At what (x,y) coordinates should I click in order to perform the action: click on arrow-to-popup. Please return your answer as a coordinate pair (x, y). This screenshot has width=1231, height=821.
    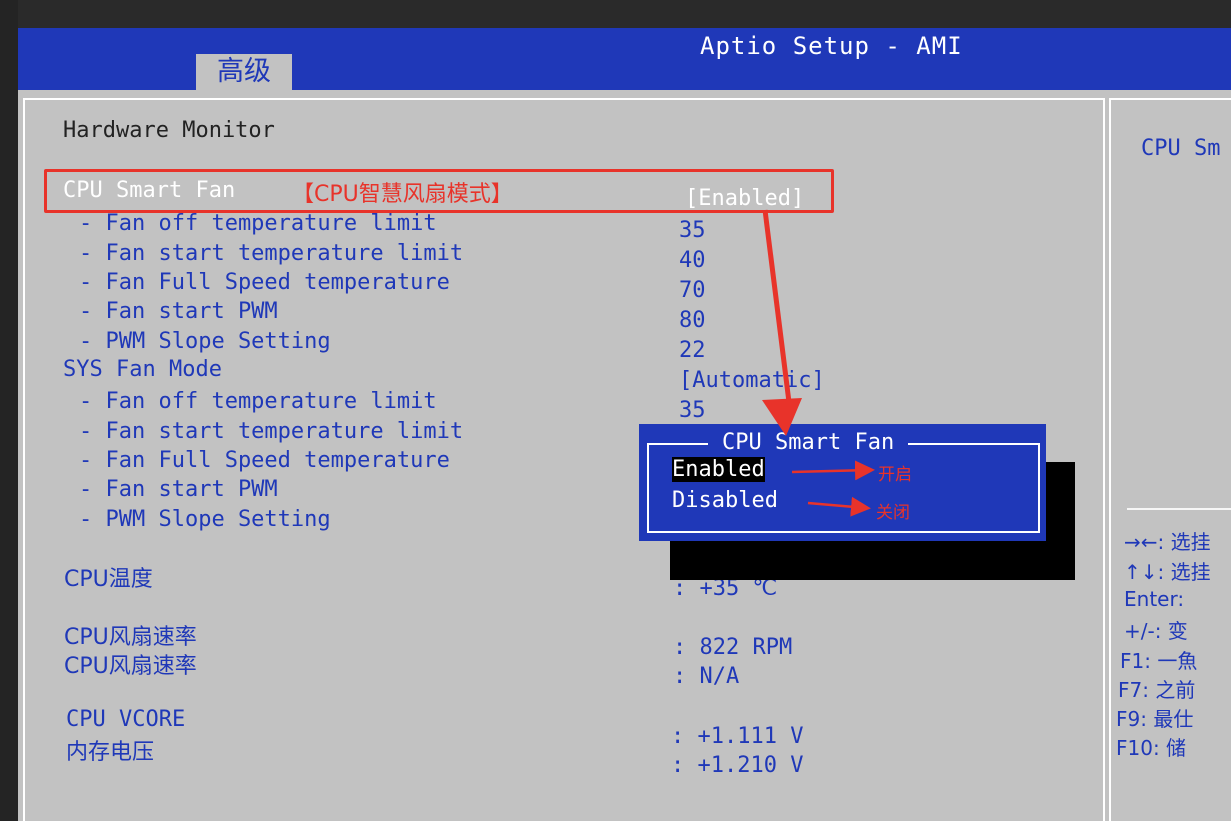
    Looking at the image, I should click on (782, 322).